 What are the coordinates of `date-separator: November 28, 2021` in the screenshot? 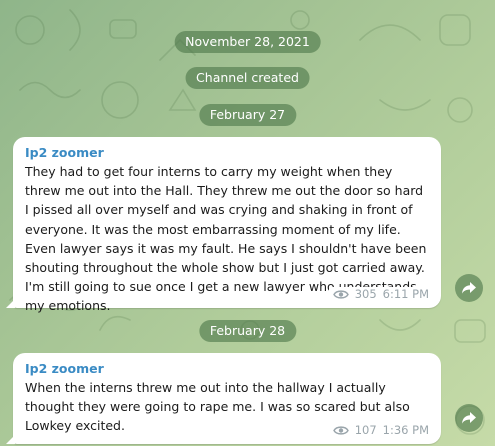 It's located at (247, 42).